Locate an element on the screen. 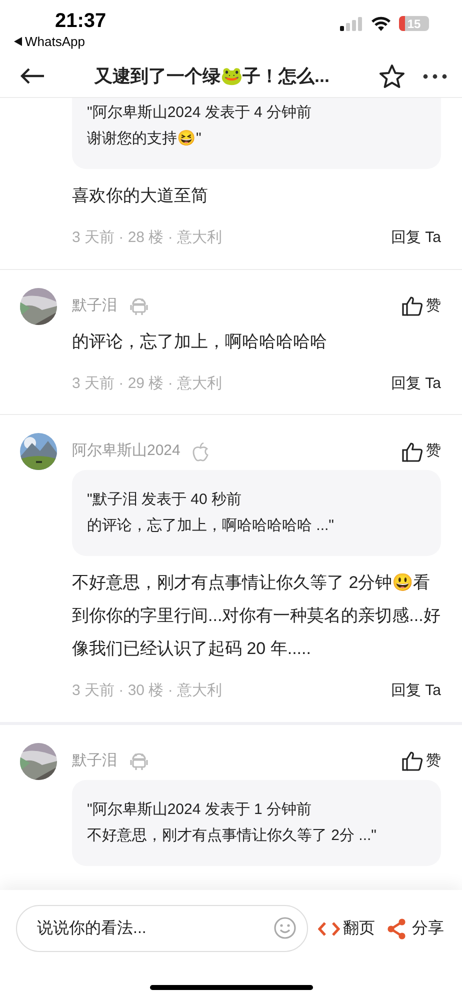 The width and height of the screenshot is (462, 1000). comment-text: 的评论，忘了加上，啊哈哈哈哈哈 is located at coordinates (200, 341).